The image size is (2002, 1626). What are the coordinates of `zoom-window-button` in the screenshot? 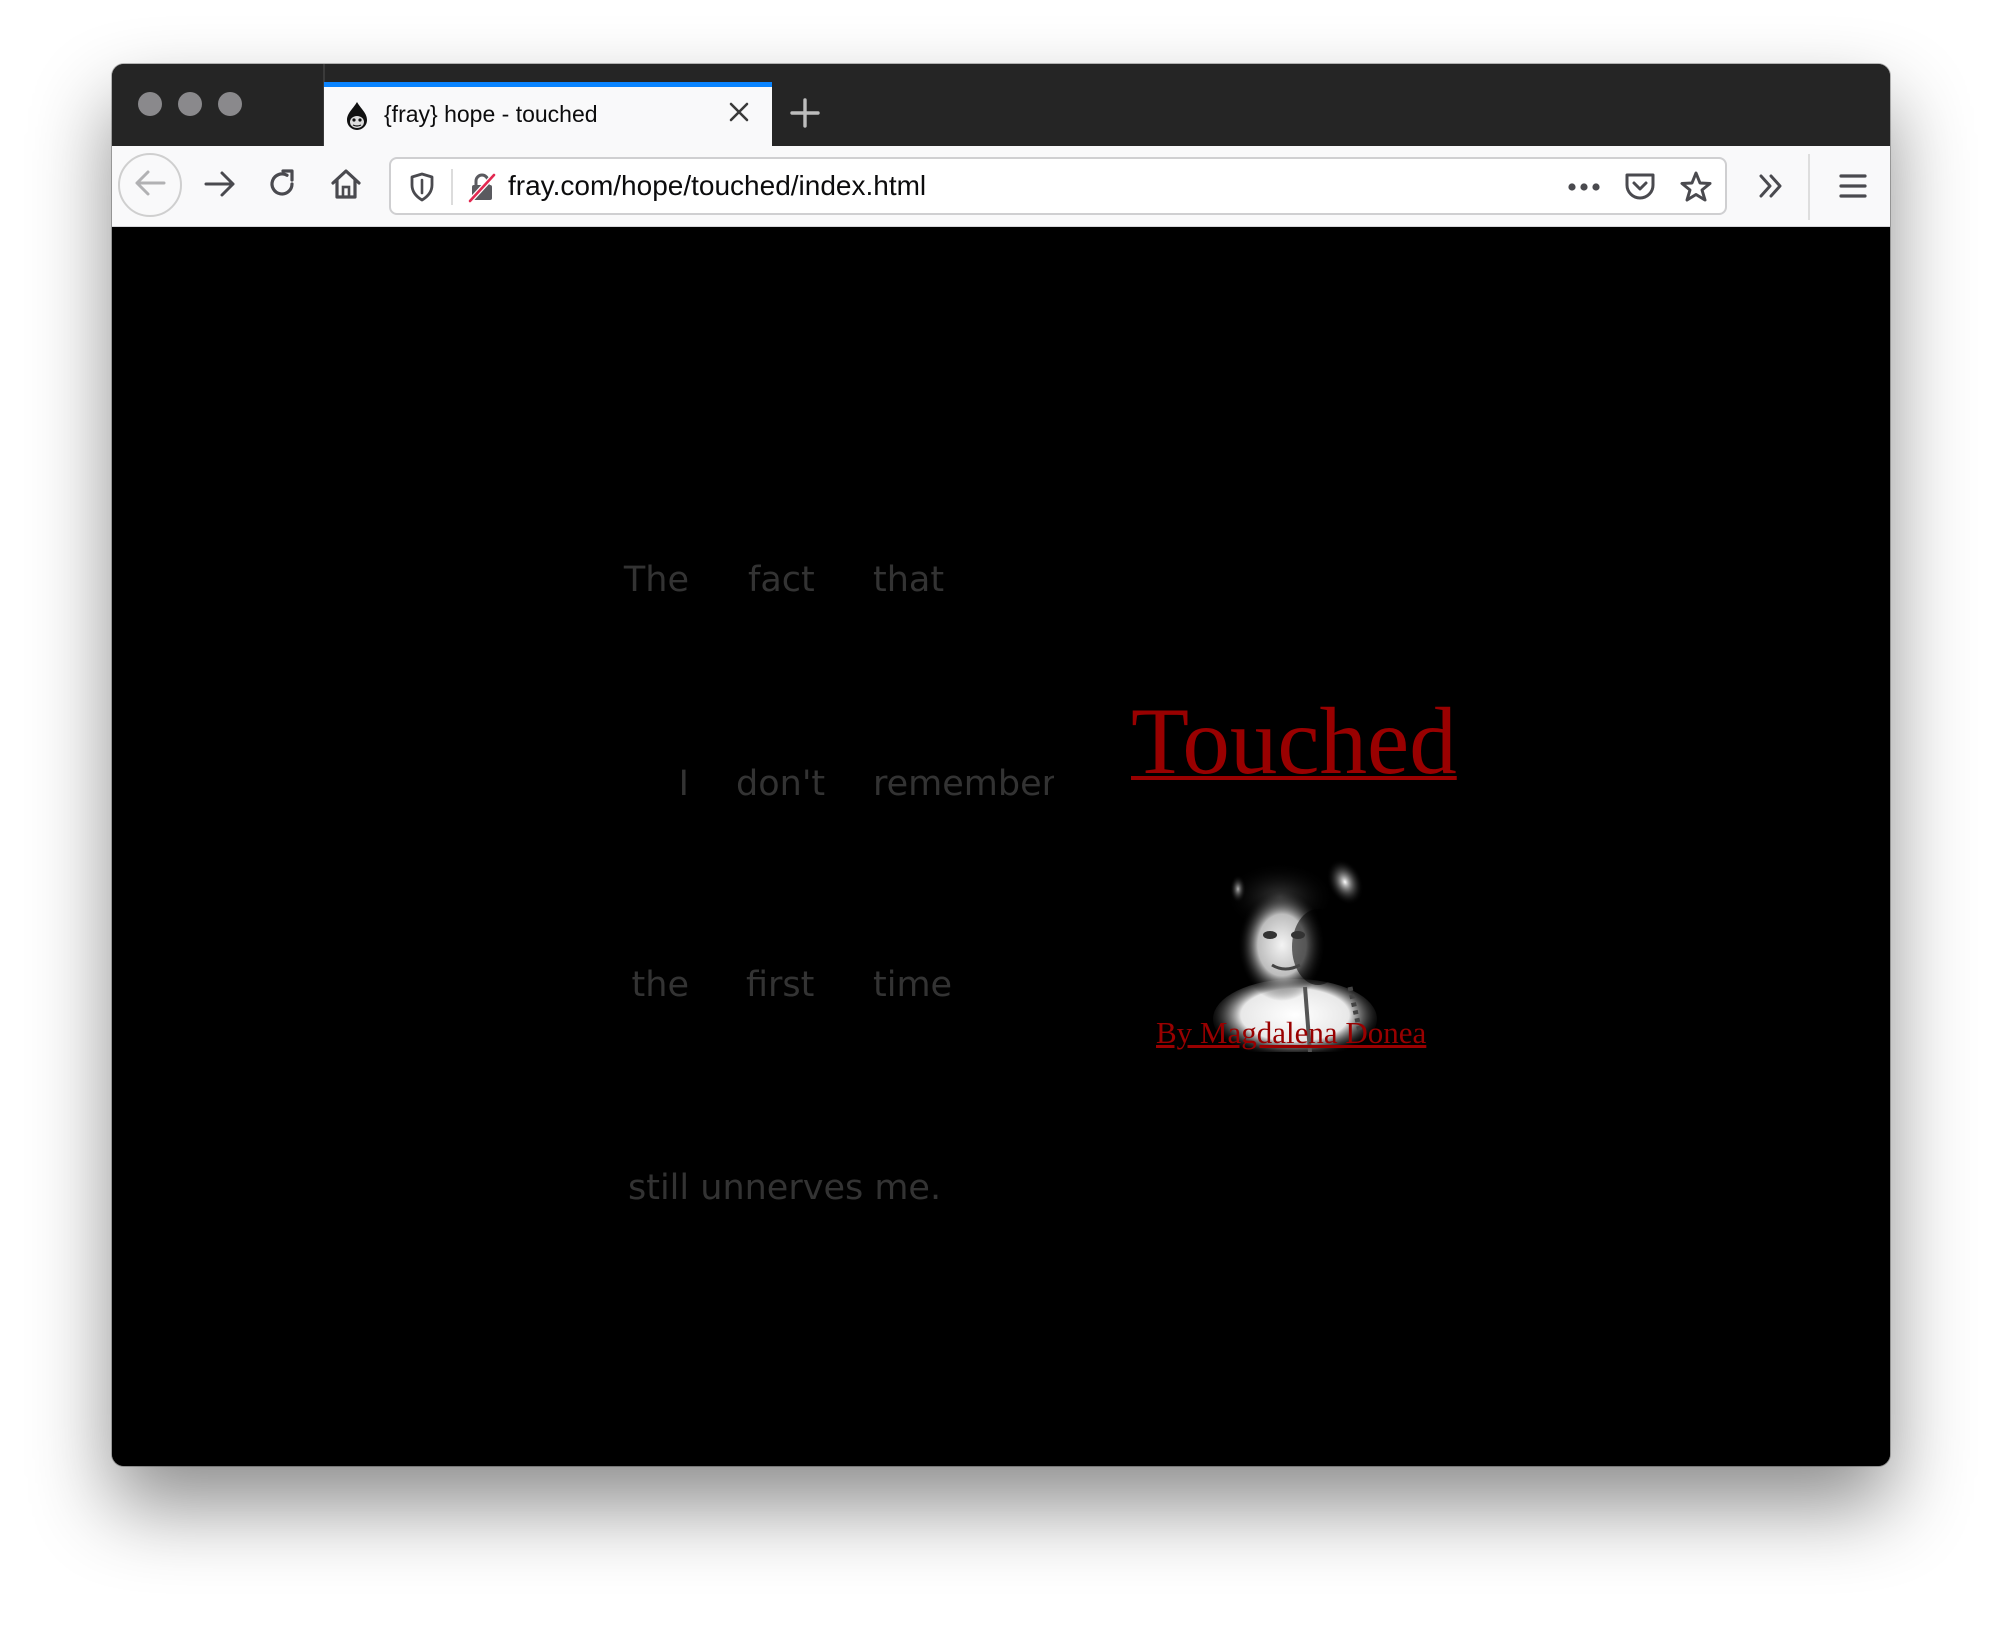 It's located at (230, 104).